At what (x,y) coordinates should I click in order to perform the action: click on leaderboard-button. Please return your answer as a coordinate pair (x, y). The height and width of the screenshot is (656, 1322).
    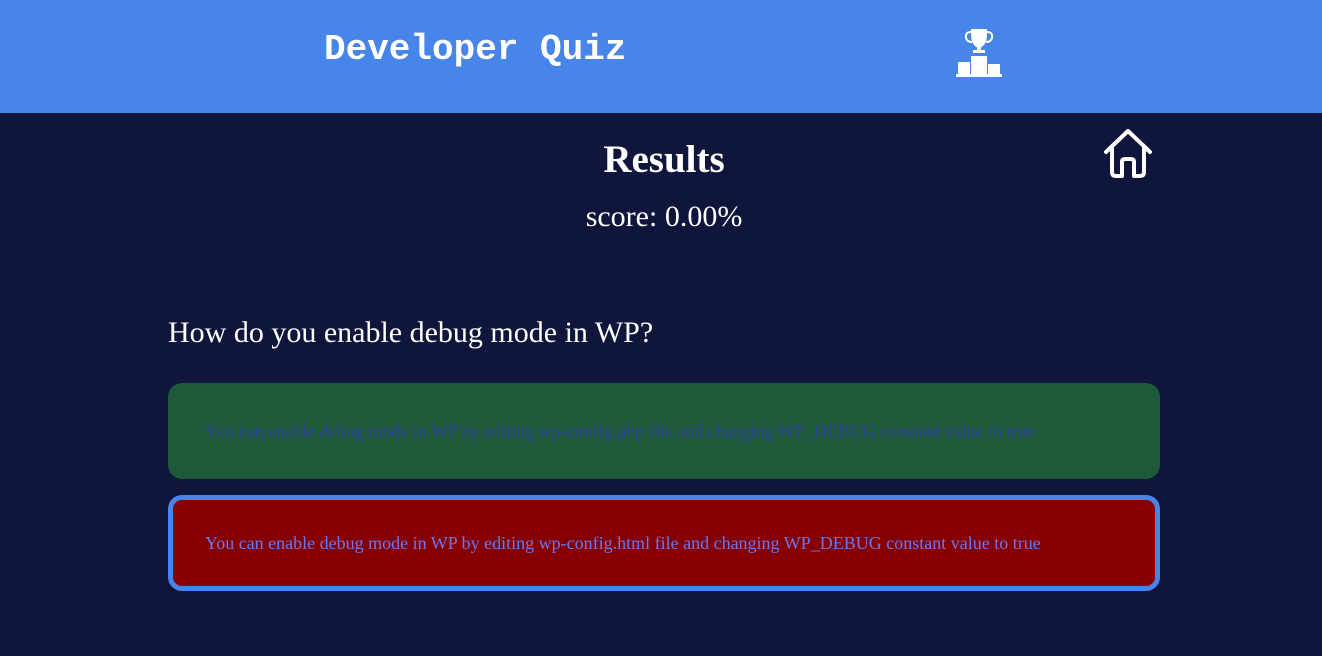
    Looking at the image, I should click on (979, 53).